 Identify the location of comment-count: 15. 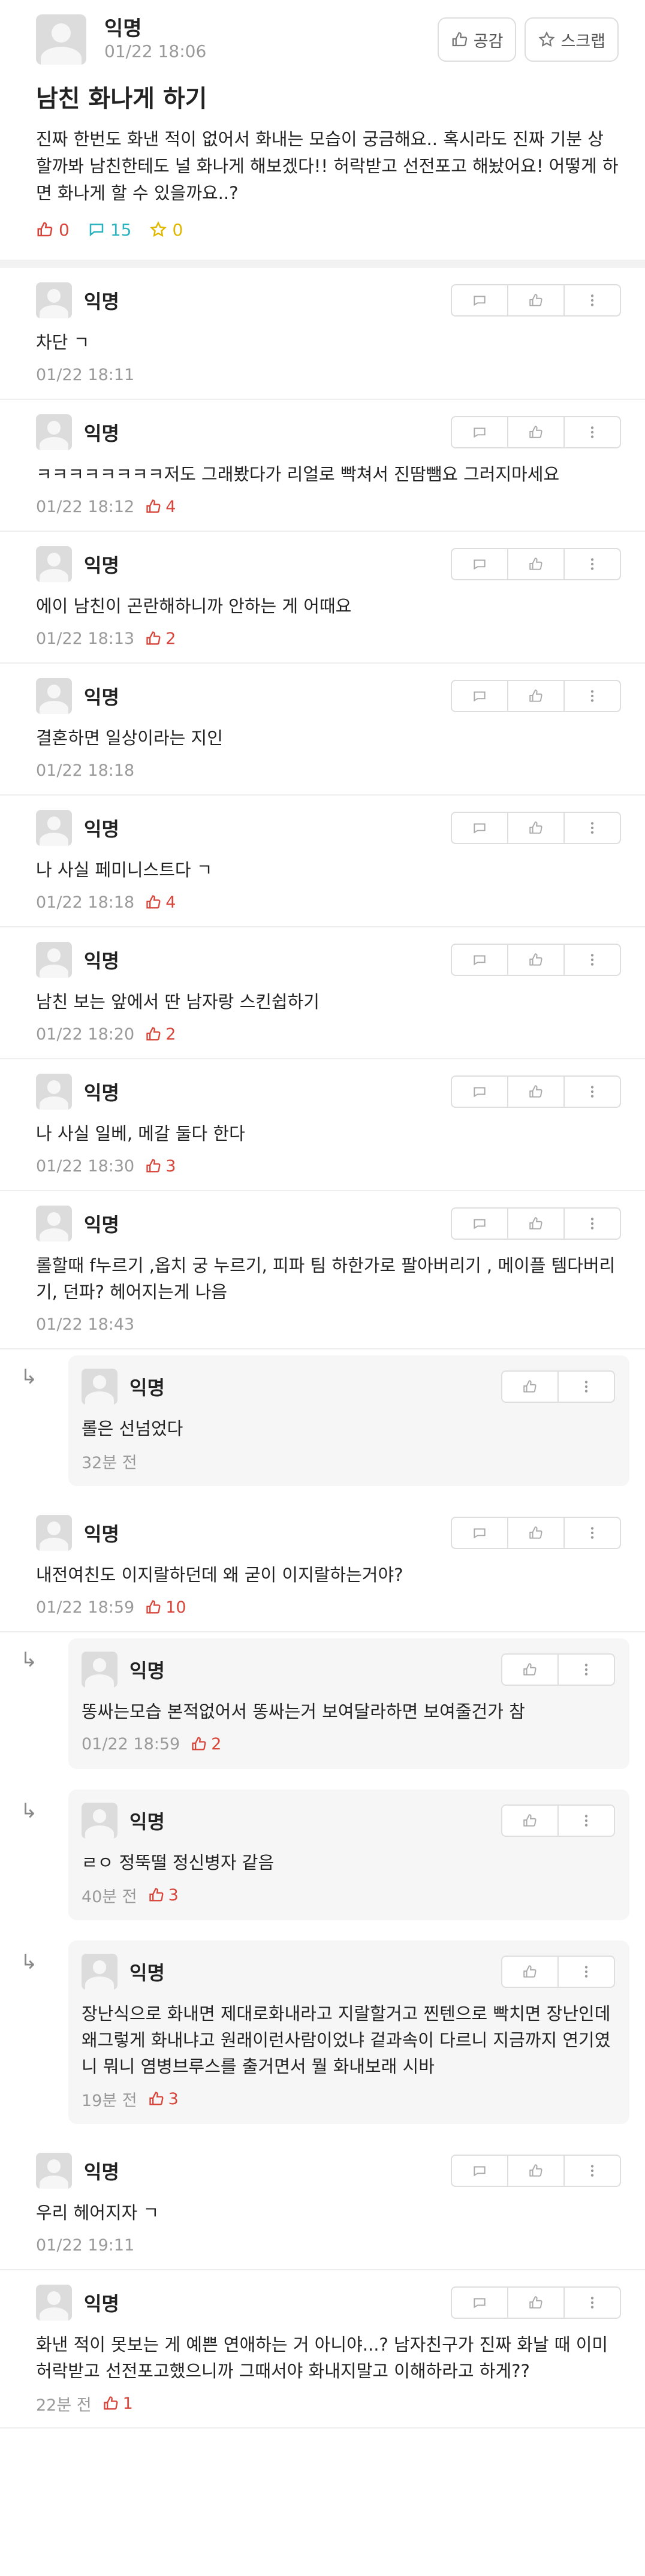
(109, 230).